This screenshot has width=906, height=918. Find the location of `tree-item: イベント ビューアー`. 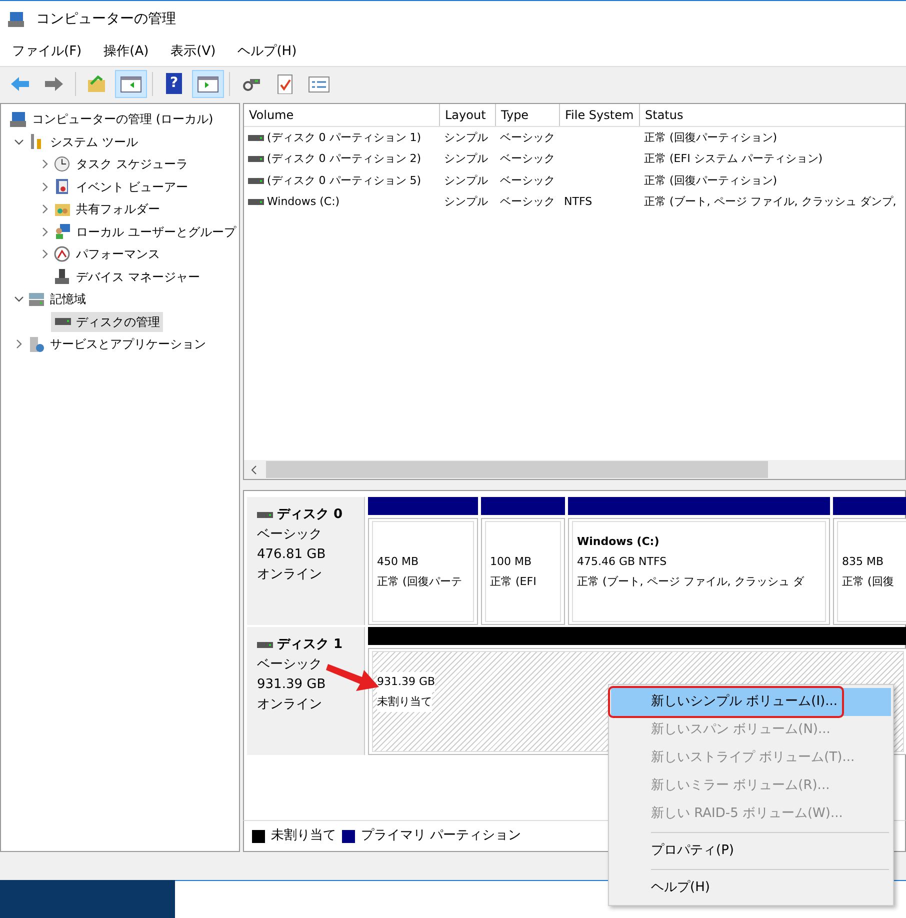

tree-item: イベント ビューアー is located at coordinates (121, 186).